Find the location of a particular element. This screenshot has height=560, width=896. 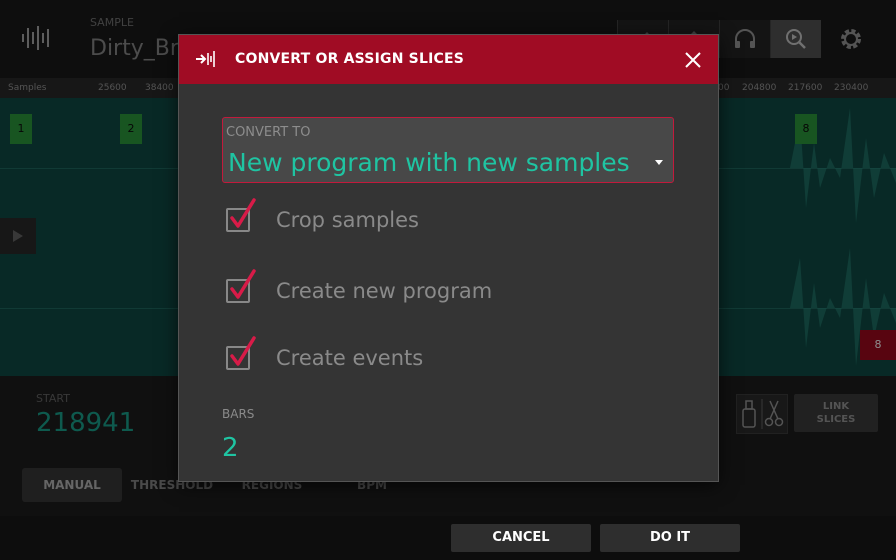

create-events-option: Create events is located at coordinates (325, 357).